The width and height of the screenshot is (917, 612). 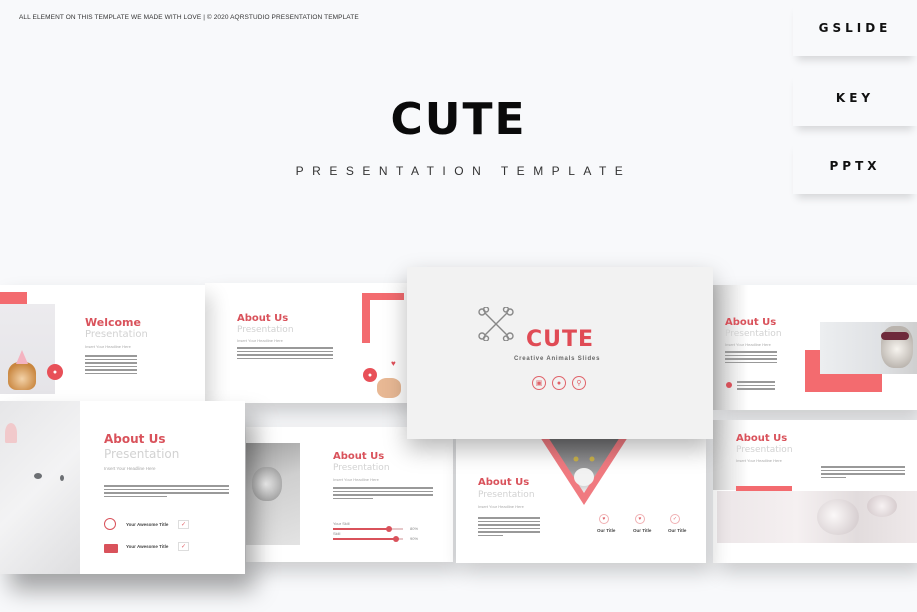 I want to click on skill-percent: 90%, so click(x=414, y=538).